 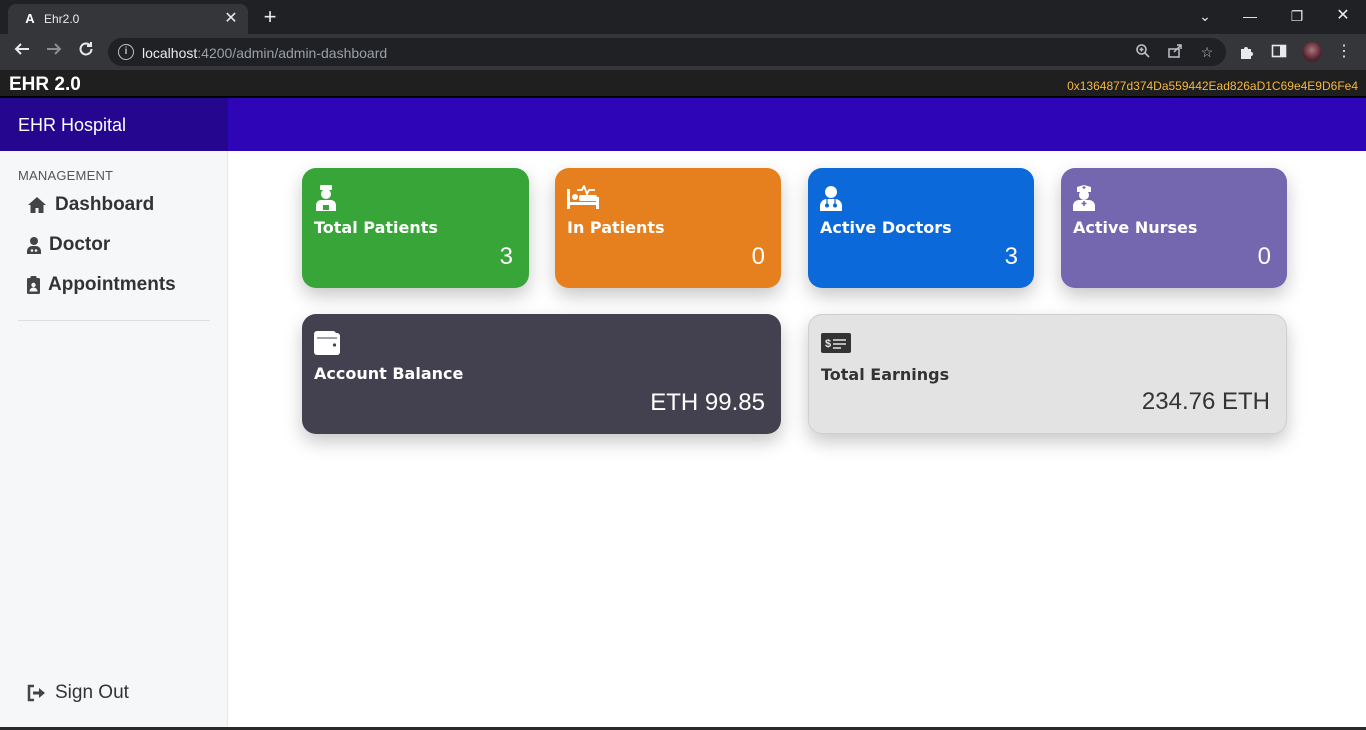 What do you see at coordinates (1207, 52) in the screenshot?
I see `bookmark-star-icon: ☆` at bounding box center [1207, 52].